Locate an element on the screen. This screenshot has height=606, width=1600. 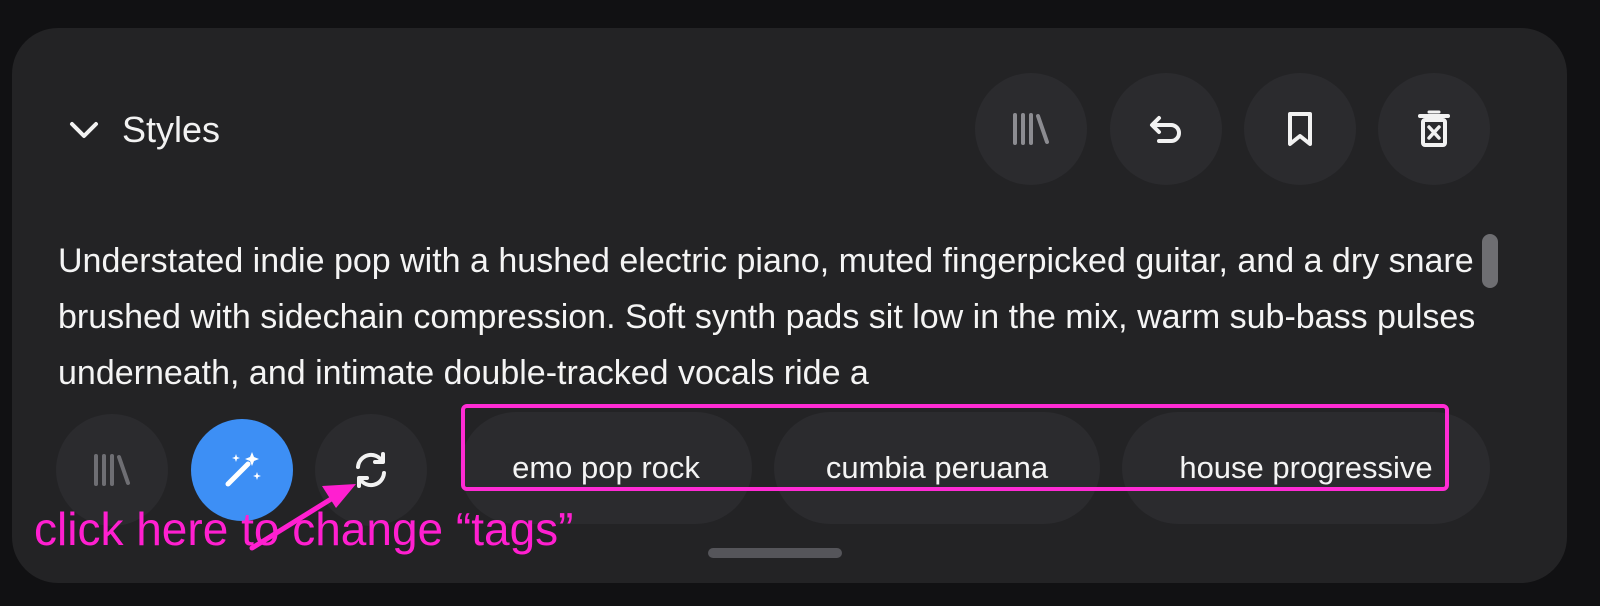
panel-title: Styles is located at coordinates (171, 129).